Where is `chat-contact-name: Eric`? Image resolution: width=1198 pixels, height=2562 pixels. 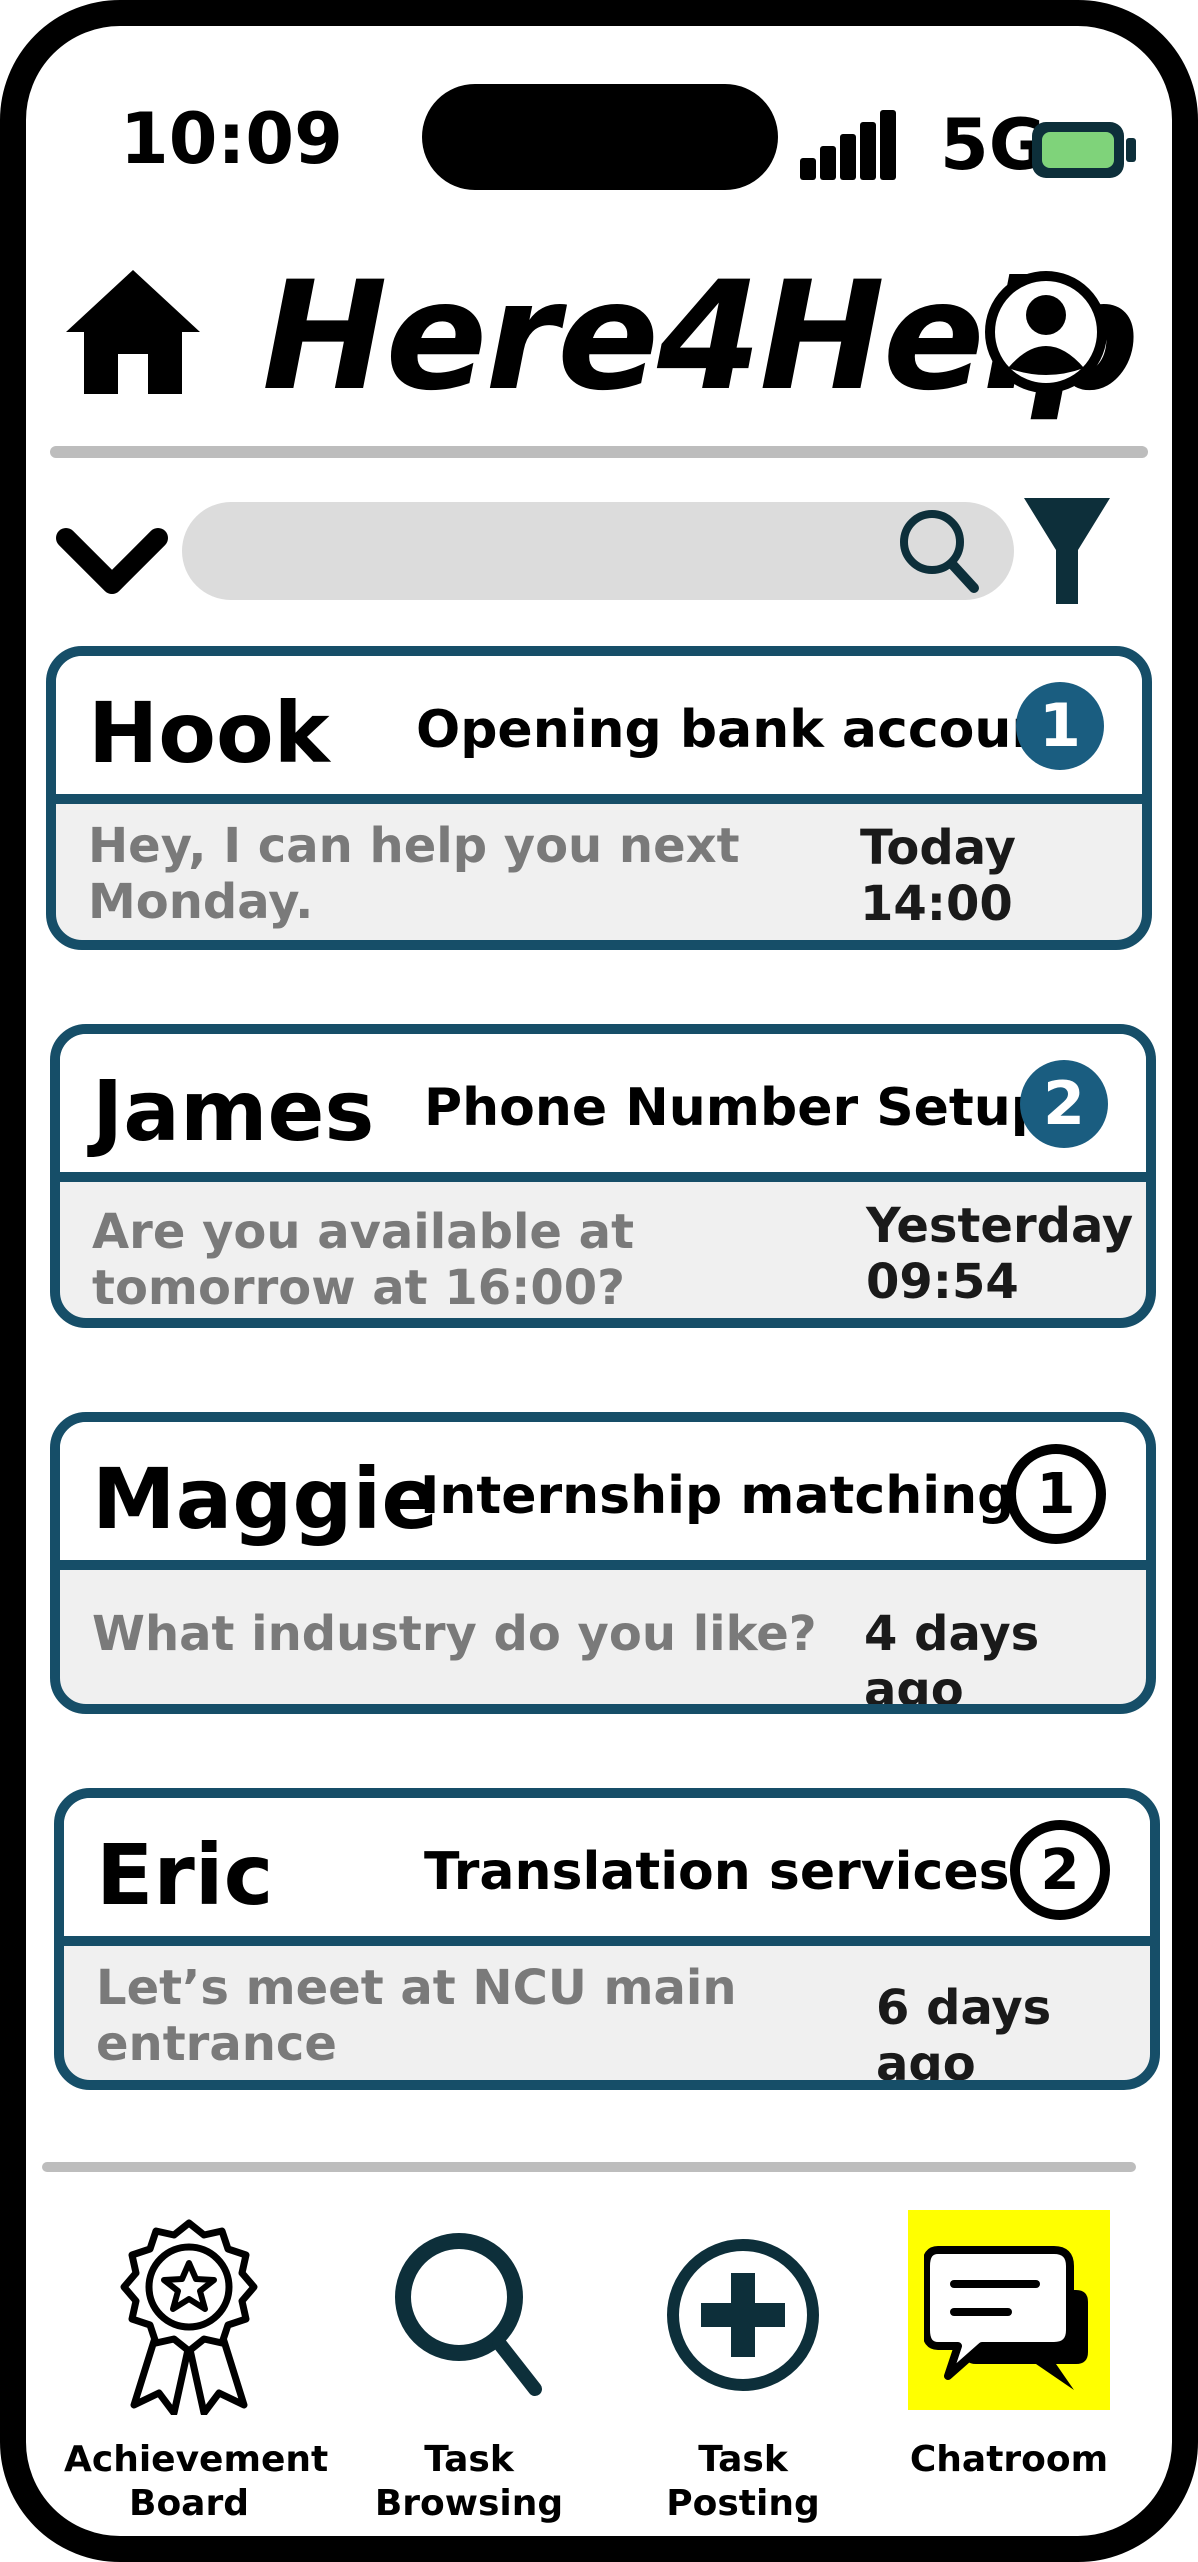
chat-contact-name: Eric is located at coordinates (185, 1875).